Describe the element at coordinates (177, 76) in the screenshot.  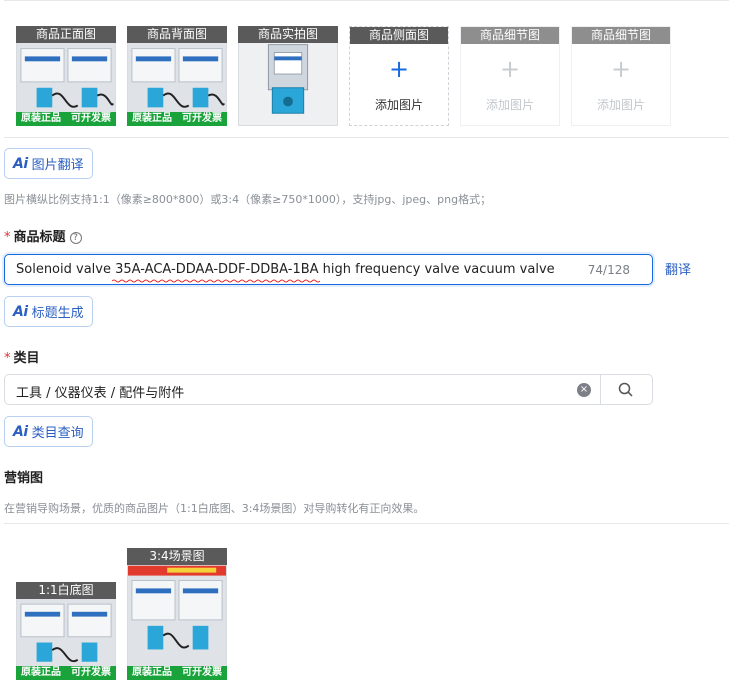
I see `image-slot-back: 商品背面图 原装正品 可开发票` at that location.